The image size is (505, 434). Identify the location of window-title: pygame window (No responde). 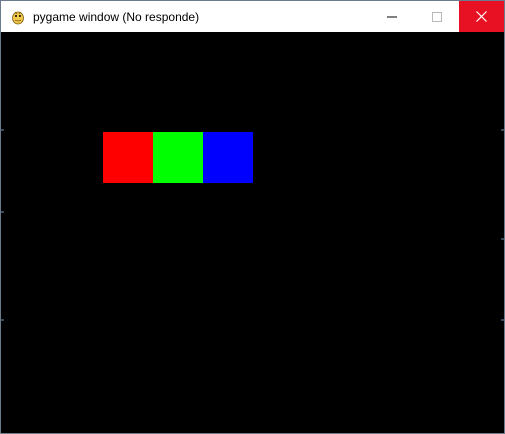
(116, 16).